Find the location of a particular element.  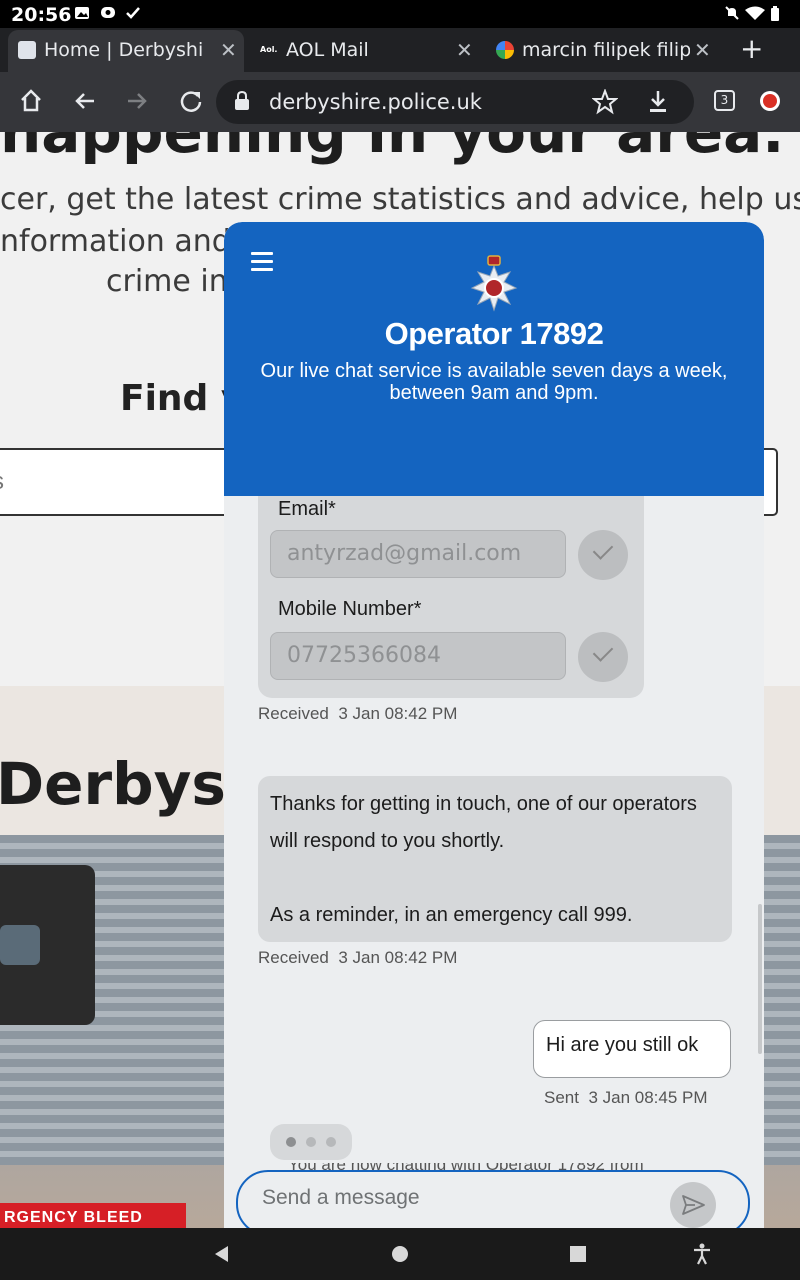

menu-icon is located at coordinates (263, 262).